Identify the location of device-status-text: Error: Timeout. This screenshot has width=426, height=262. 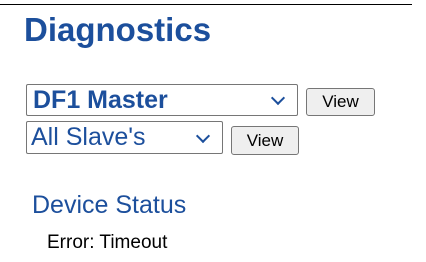
(107, 242).